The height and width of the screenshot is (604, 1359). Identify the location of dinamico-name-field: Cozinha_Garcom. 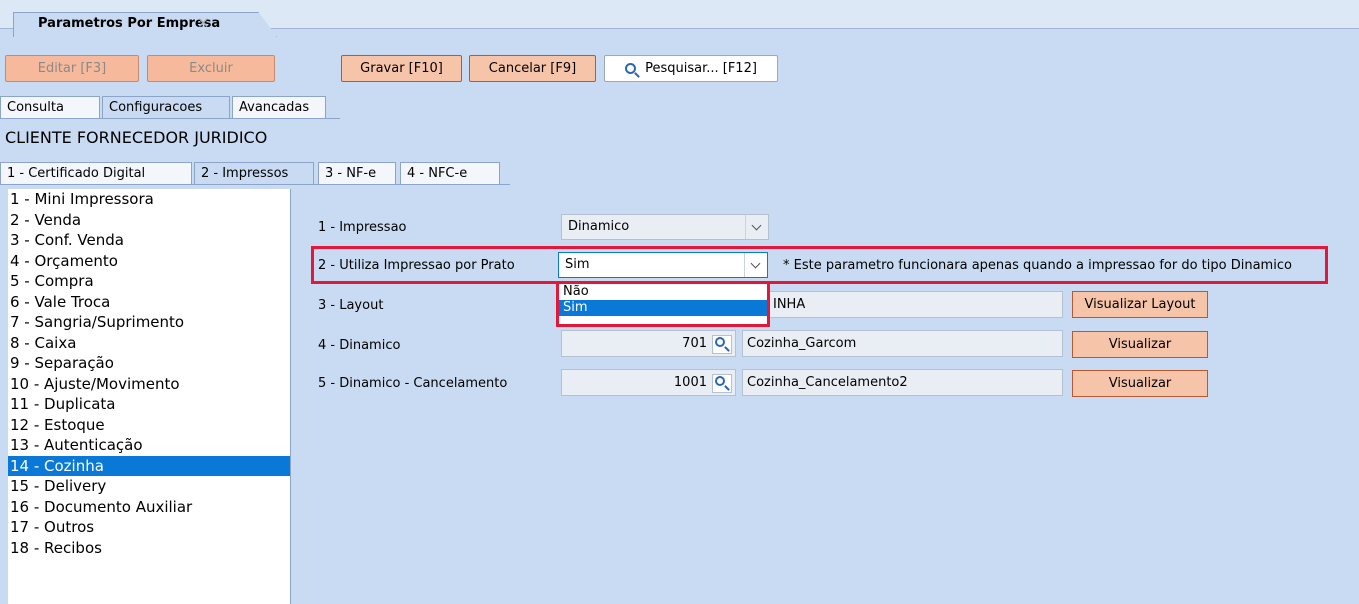
(902, 343).